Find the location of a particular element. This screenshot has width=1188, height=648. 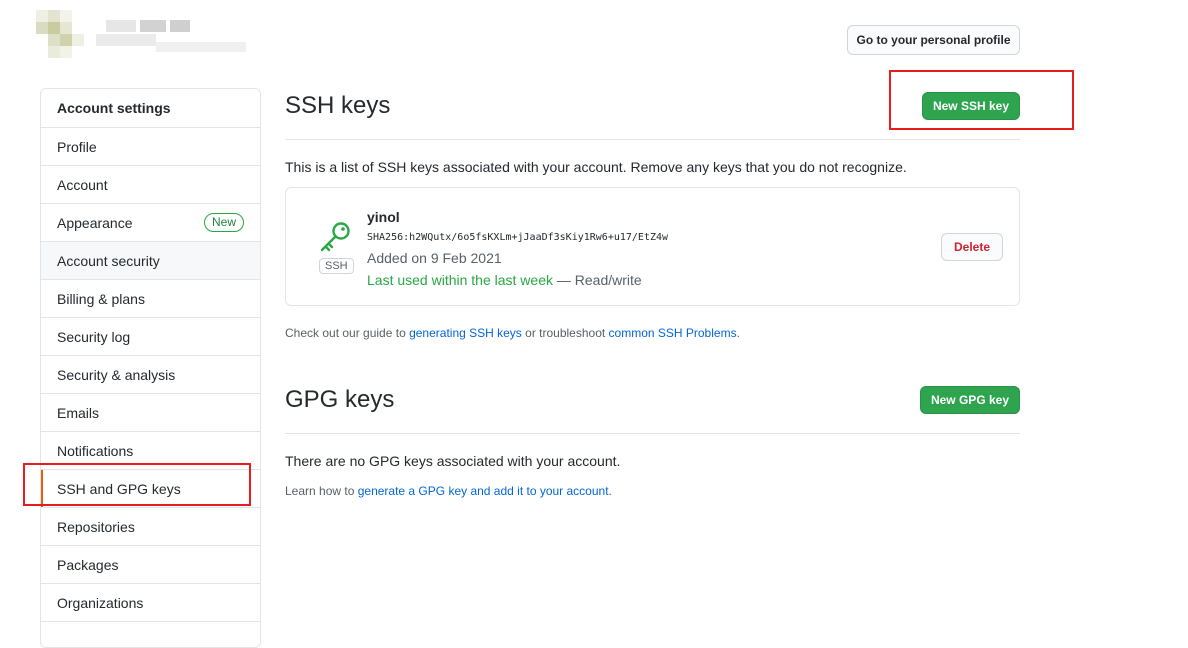

sidebar-item-label: Account is located at coordinates (82, 184).